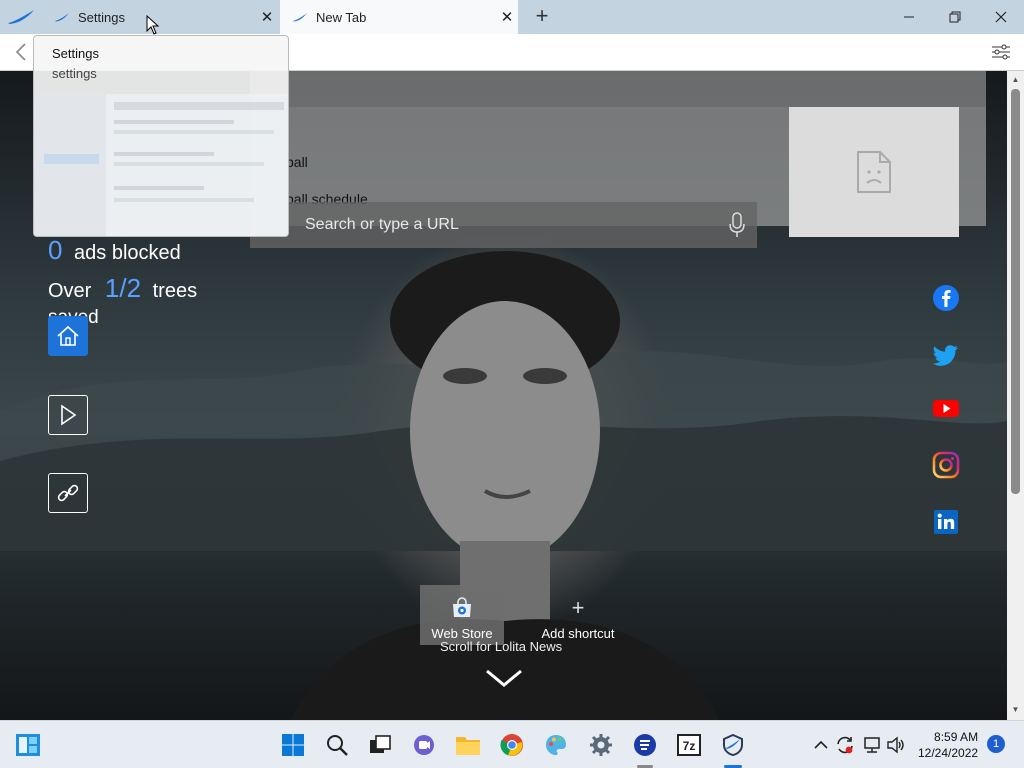 This screenshot has width=1024, height=768. I want to click on broken-image, so click(874, 172).